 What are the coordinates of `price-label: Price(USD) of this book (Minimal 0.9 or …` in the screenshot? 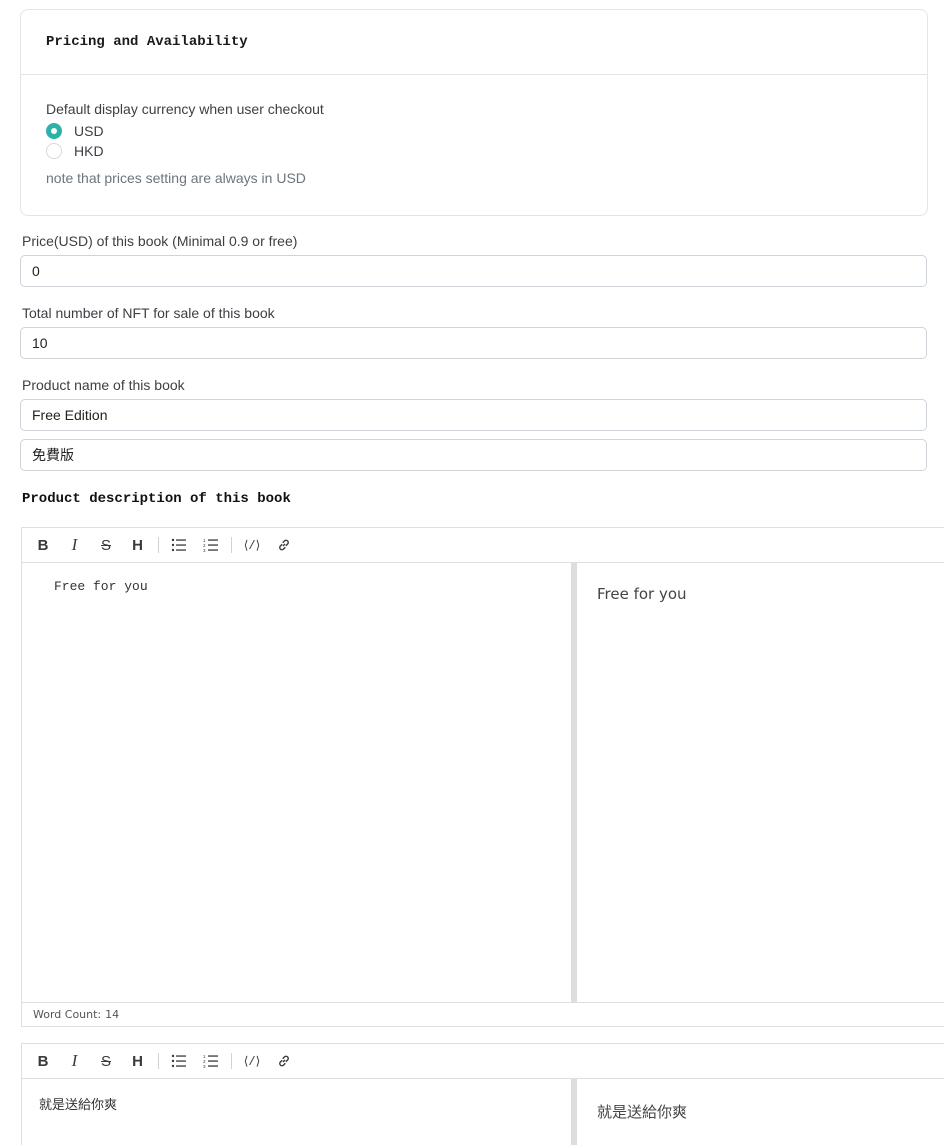 It's located at (160, 241).